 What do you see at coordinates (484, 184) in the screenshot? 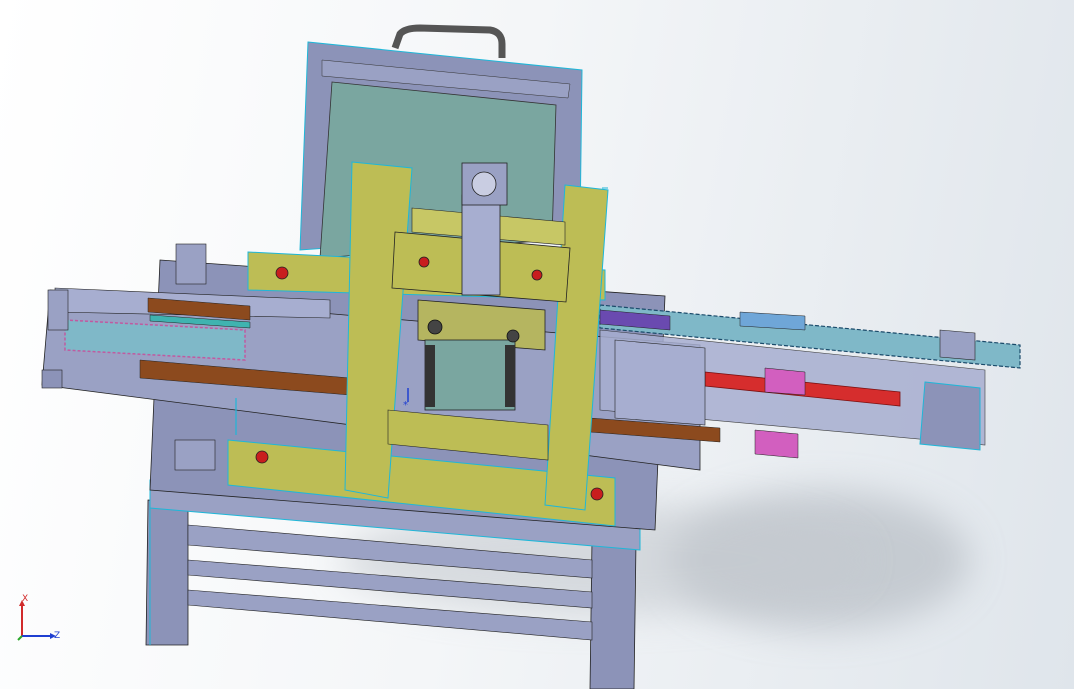
I see `cylinder-cap-circle` at bounding box center [484, 184].